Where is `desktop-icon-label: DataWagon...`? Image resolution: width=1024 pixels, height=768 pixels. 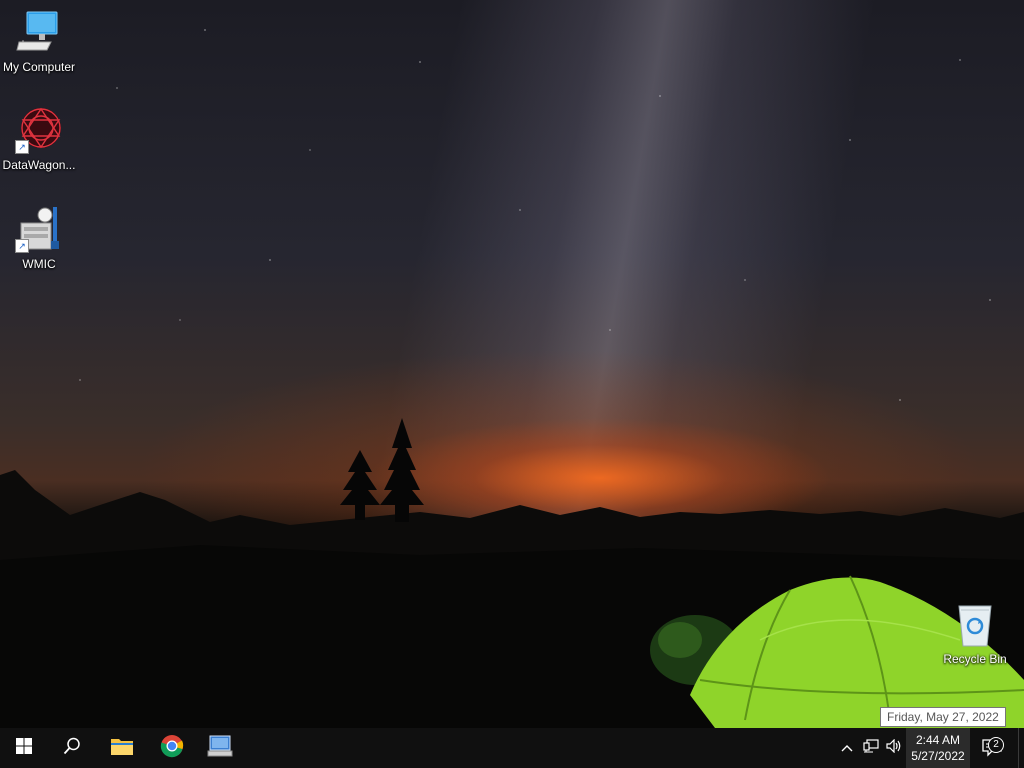 desktop-icon-label: DataWagon... is located at coordinates (39, 165).